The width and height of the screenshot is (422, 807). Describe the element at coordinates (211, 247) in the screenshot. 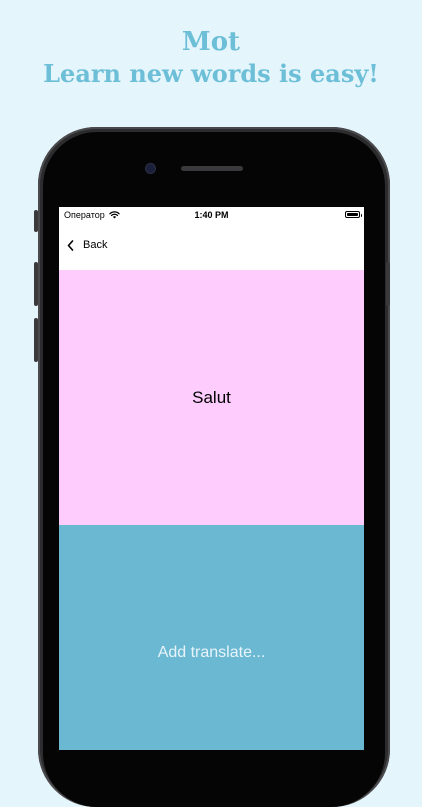

I see `navigation-bar: Back` at that location.